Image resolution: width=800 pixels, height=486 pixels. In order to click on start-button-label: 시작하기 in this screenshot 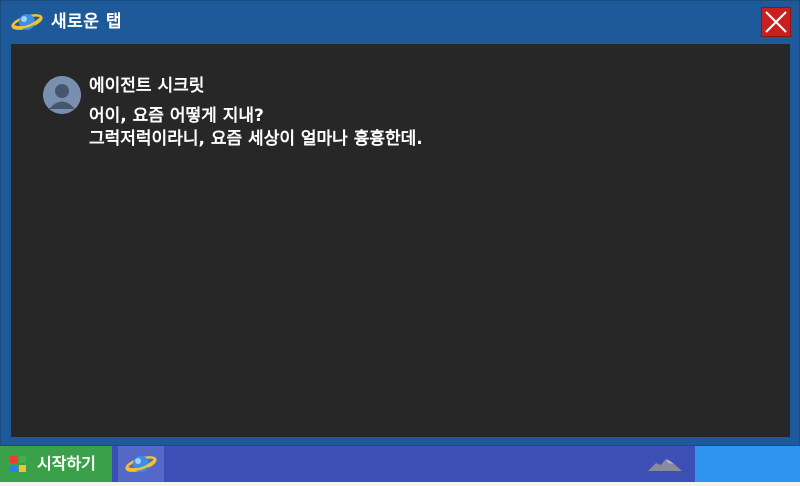, I will do `click(66, 463)`.